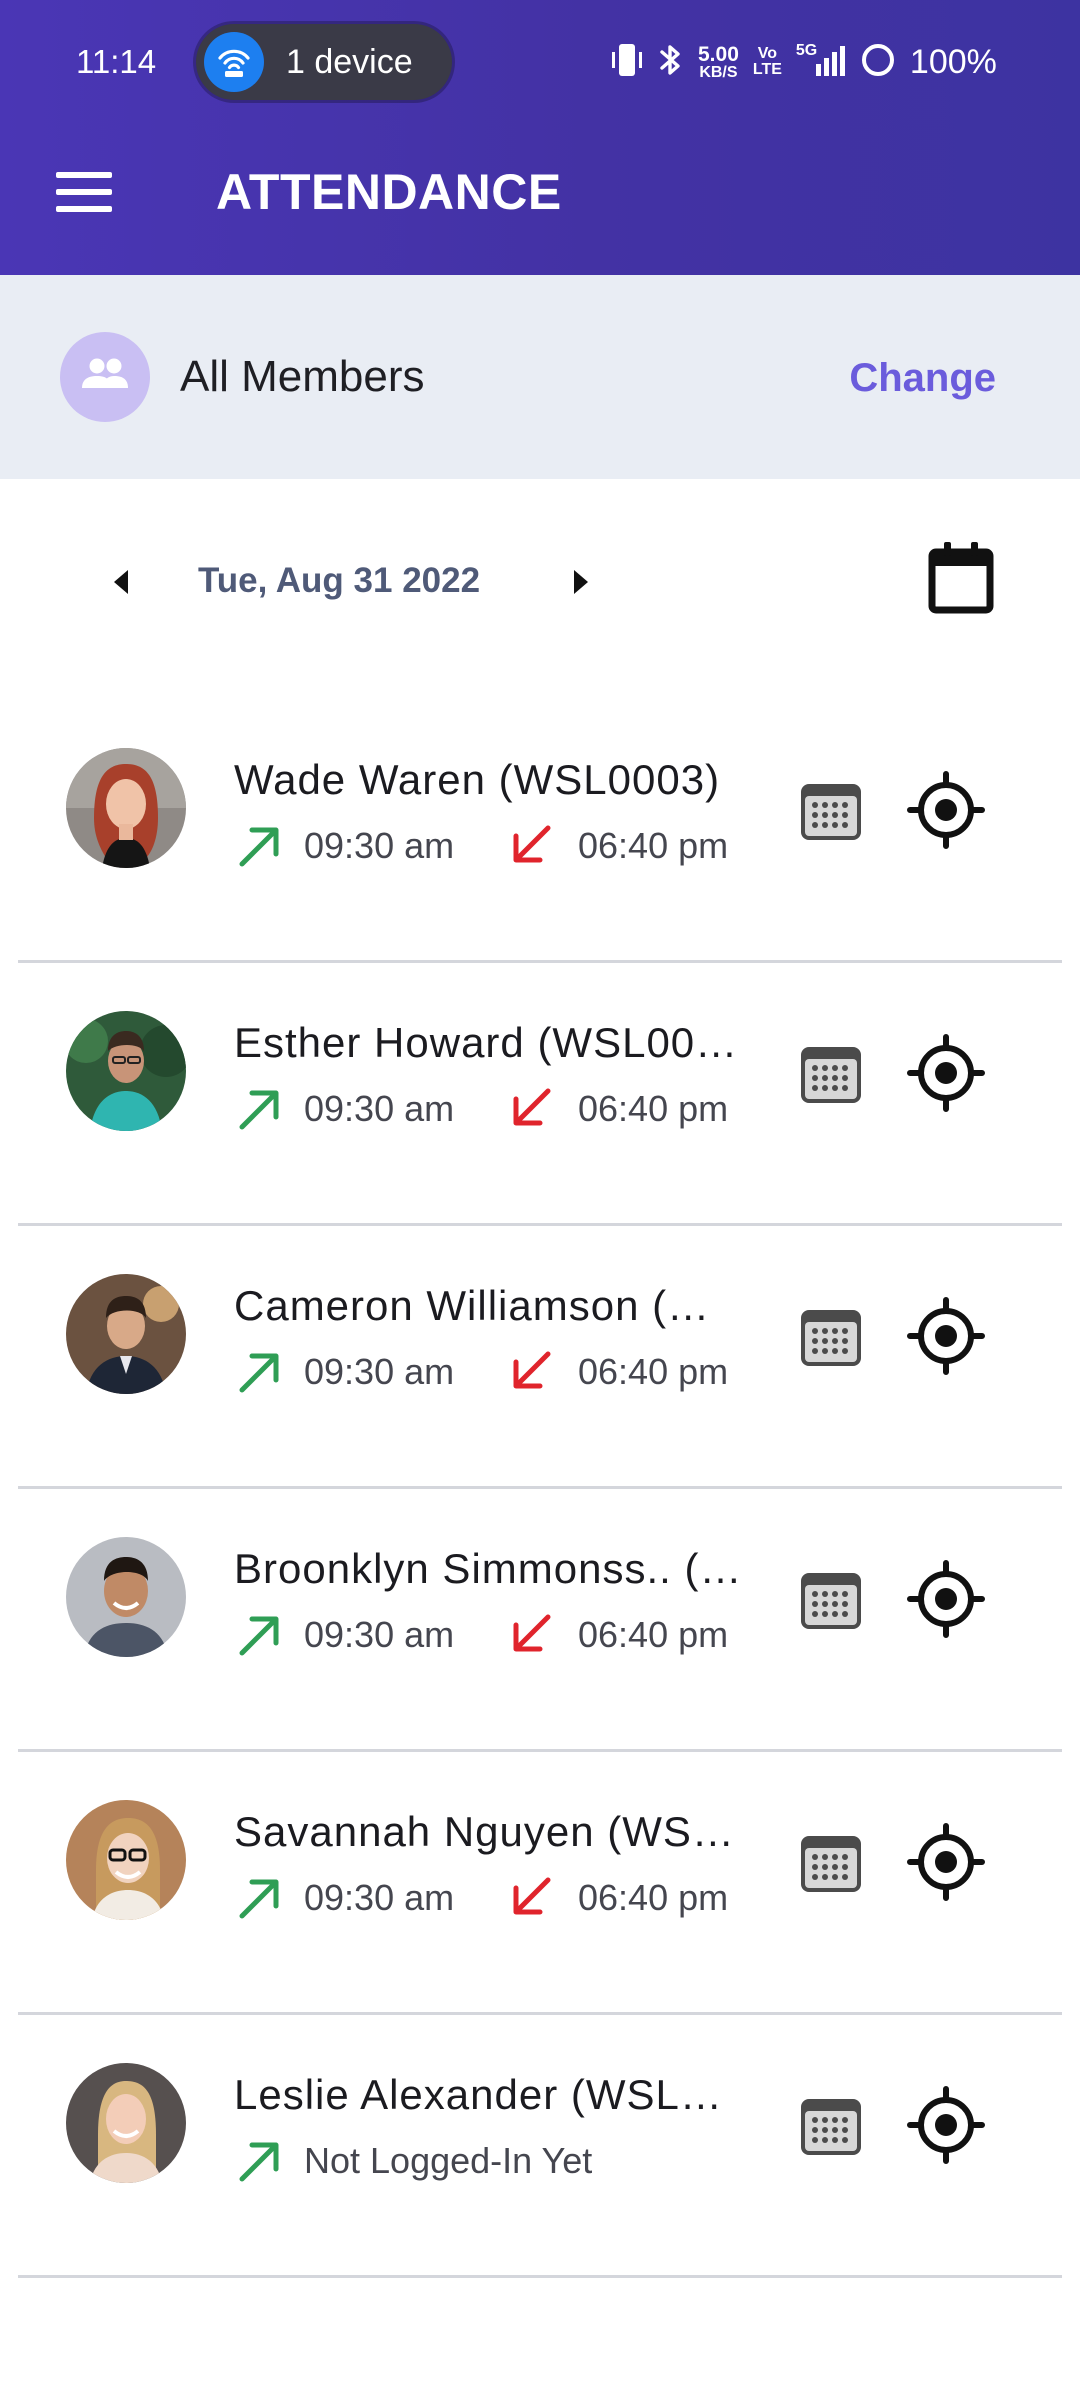 This screenshot has height=2400, width=1080. I want to click on caret-right-icon, so click(580, 582).